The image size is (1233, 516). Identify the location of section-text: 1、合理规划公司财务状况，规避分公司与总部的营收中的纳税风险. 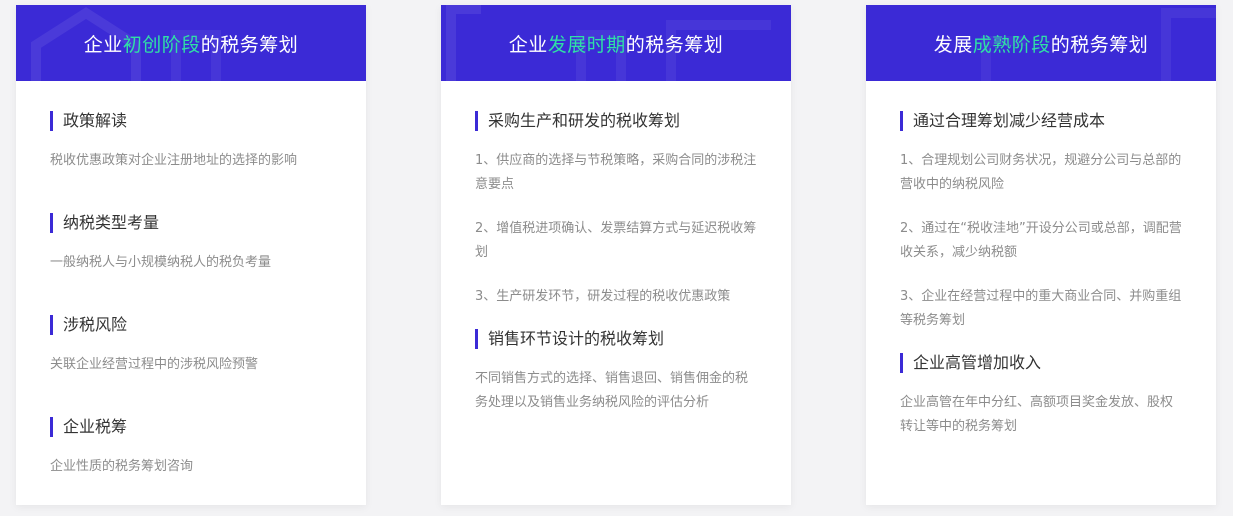
(1041, 172).